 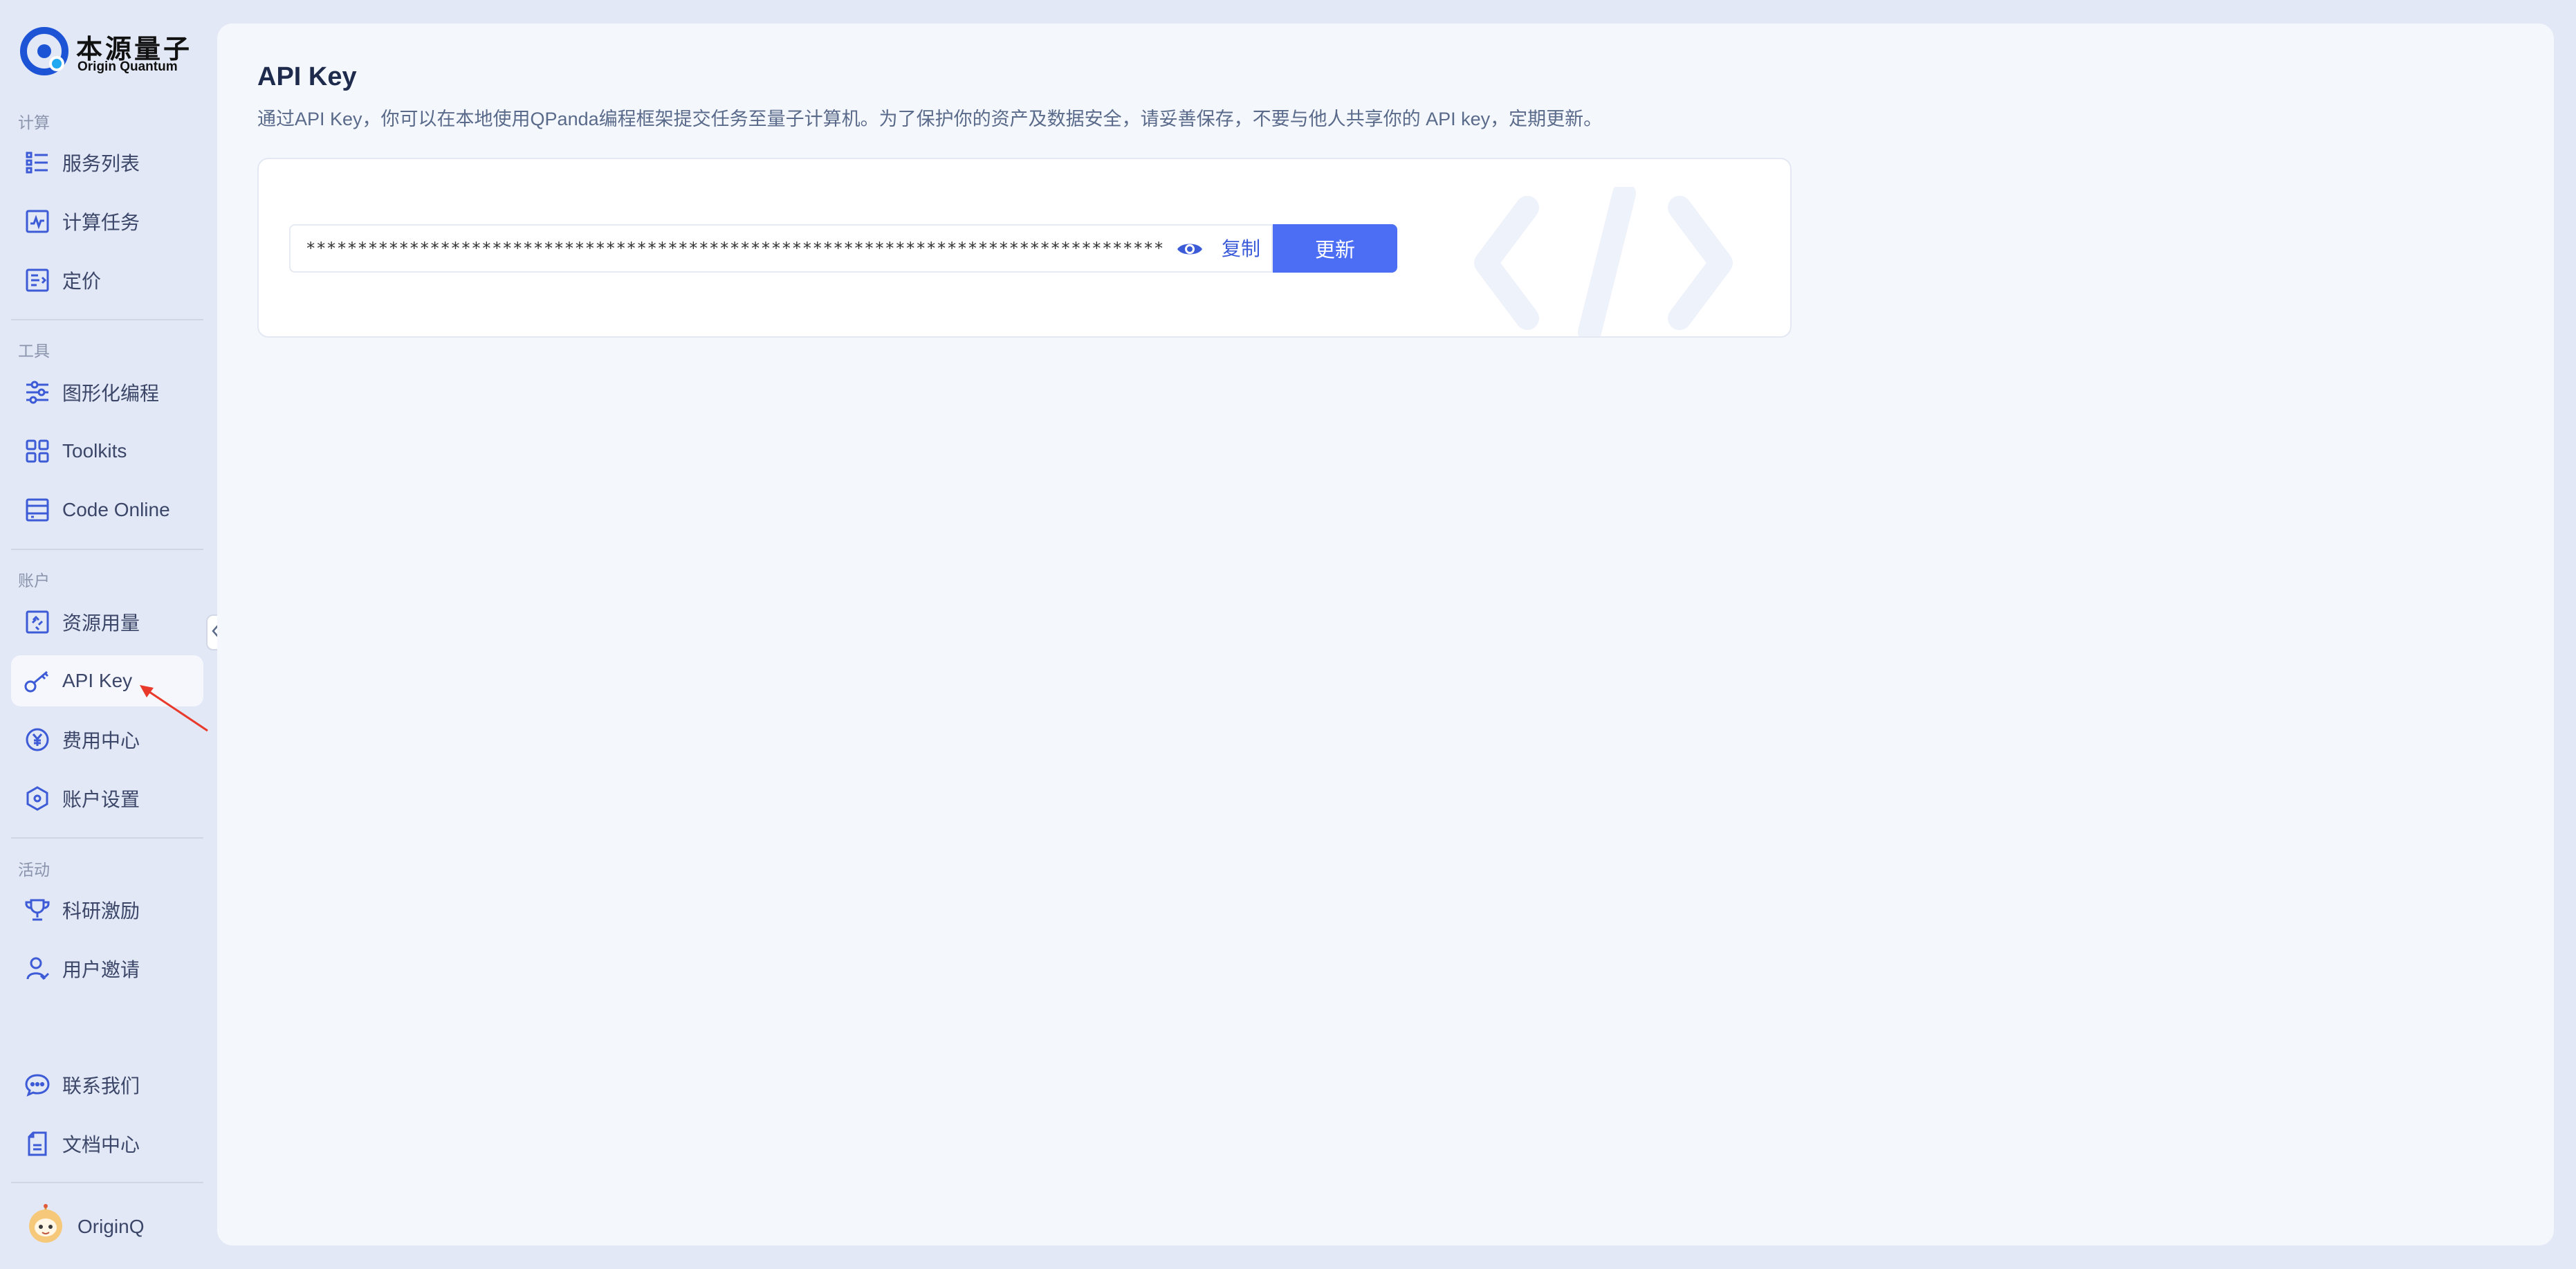 I want to click on chat-icon, so click(x=37, y=1085).